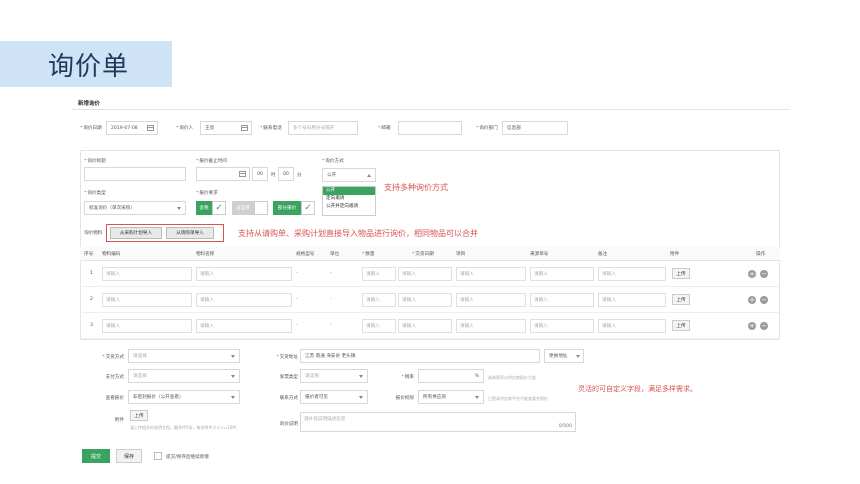 This screenshot has width=860, height=484. I want to click on tax-check: ✓, so click(219, 208).